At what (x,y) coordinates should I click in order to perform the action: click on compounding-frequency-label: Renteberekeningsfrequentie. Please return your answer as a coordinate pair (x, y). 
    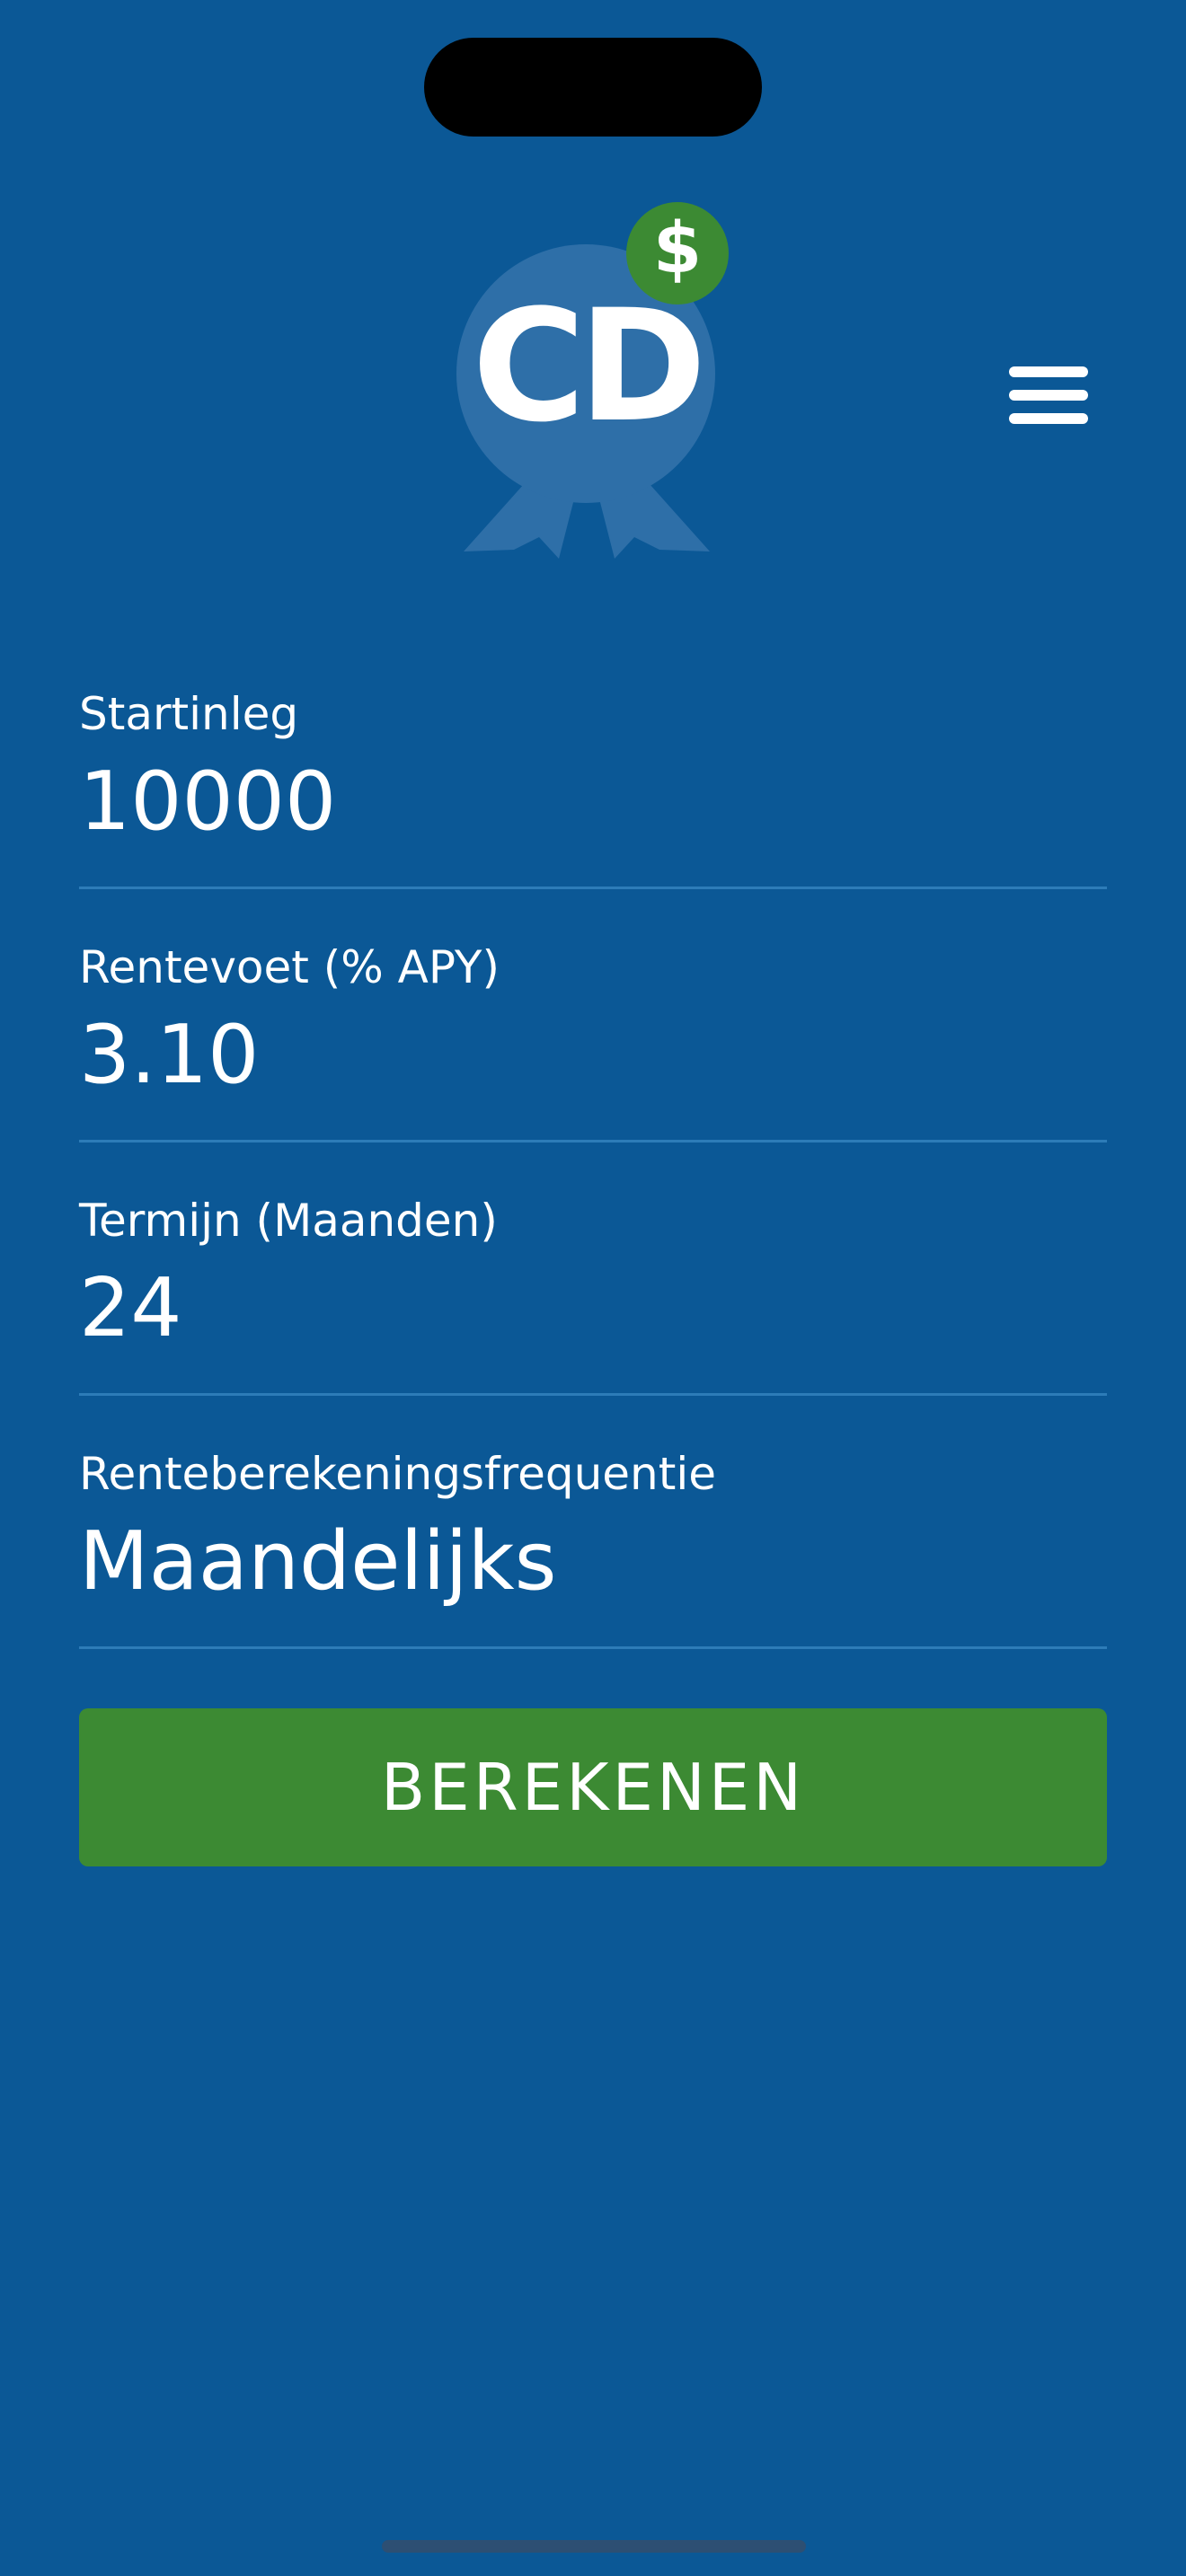
    Looking at the image, I should click on (397, 1474).